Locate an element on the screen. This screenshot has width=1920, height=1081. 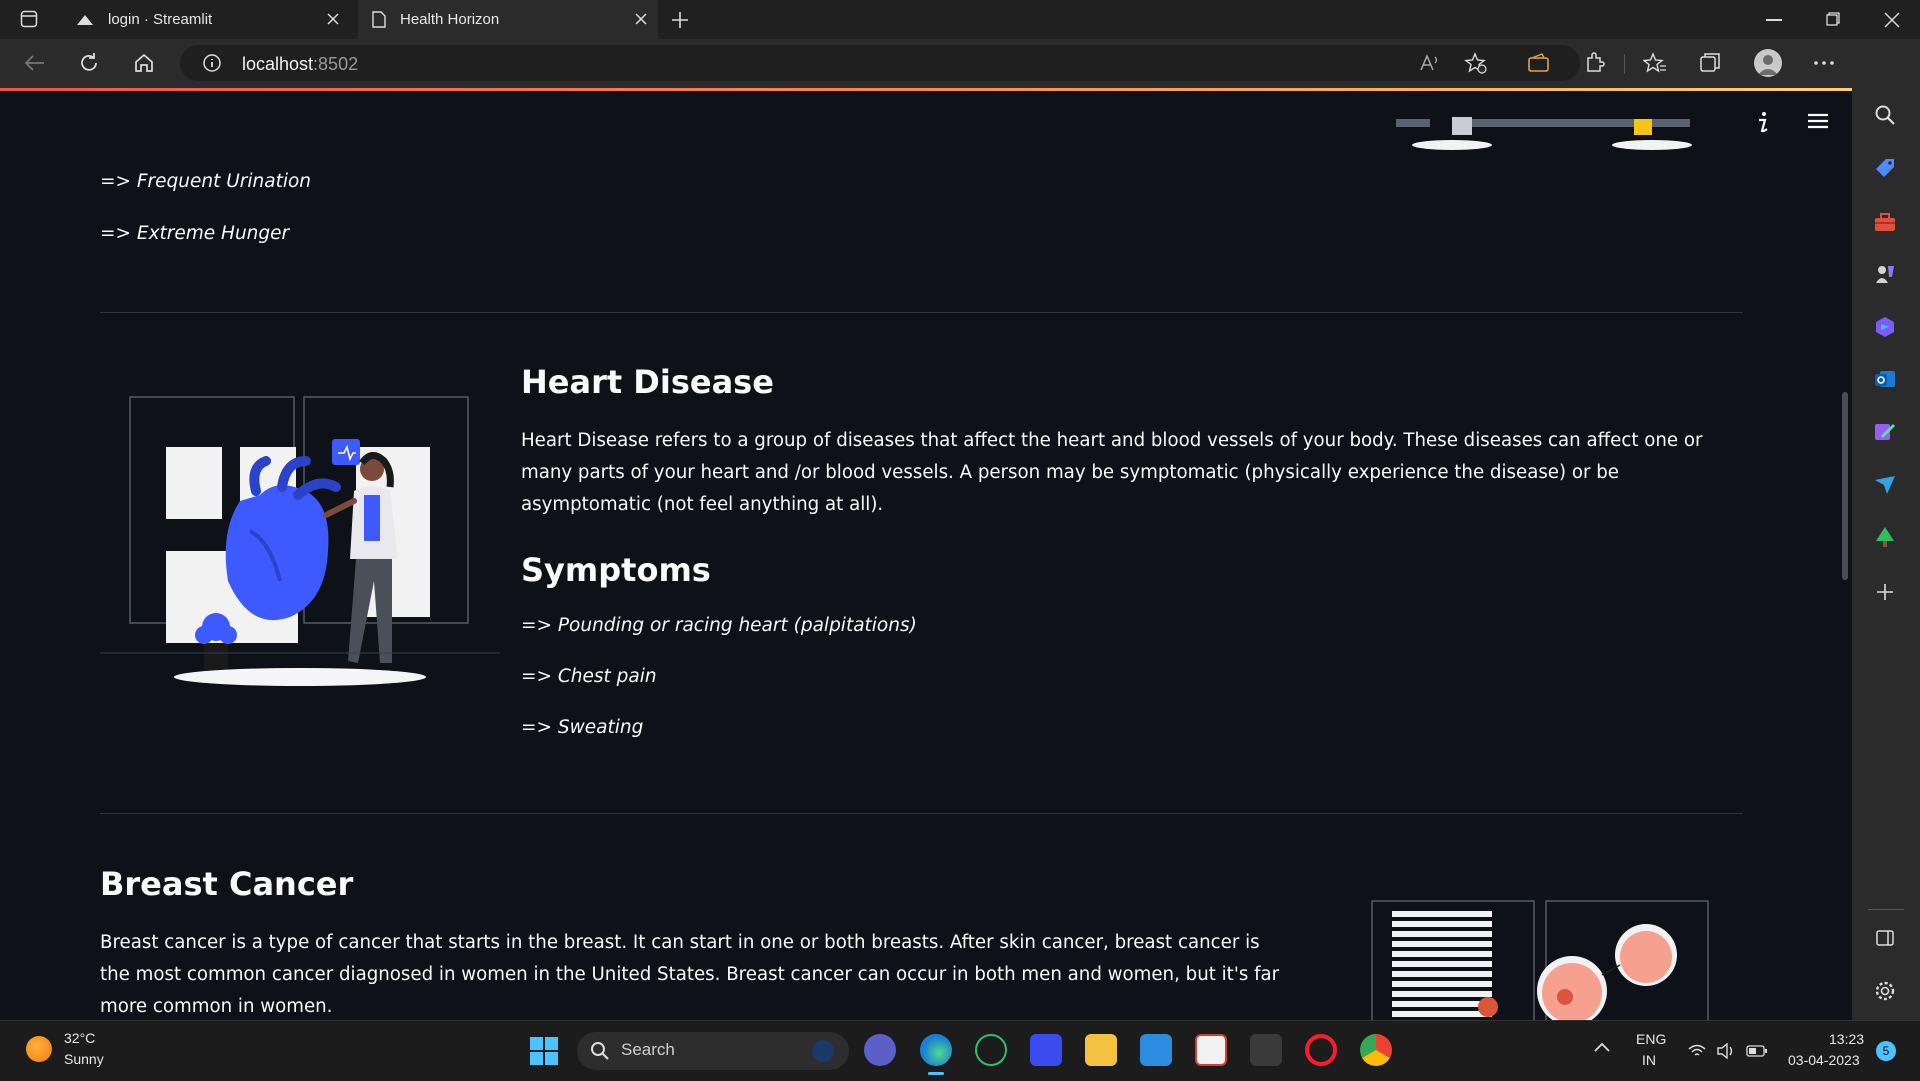
snipping-tool-icon is located at coordinates (1211, 1050).